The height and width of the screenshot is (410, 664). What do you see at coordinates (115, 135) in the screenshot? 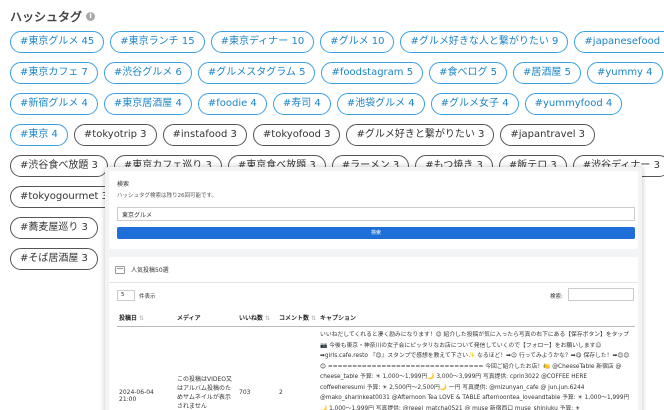
I see `hashtag-chip: #tokyotrip 3` at bounding box center [115, 135].